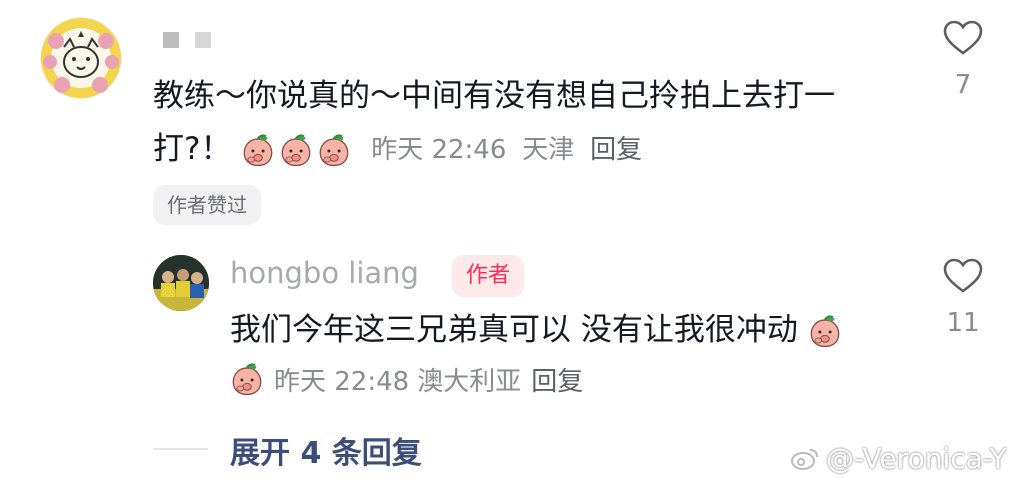 This screenshot has height=484, width=1024. I want to click on divider, so click(180, 449).